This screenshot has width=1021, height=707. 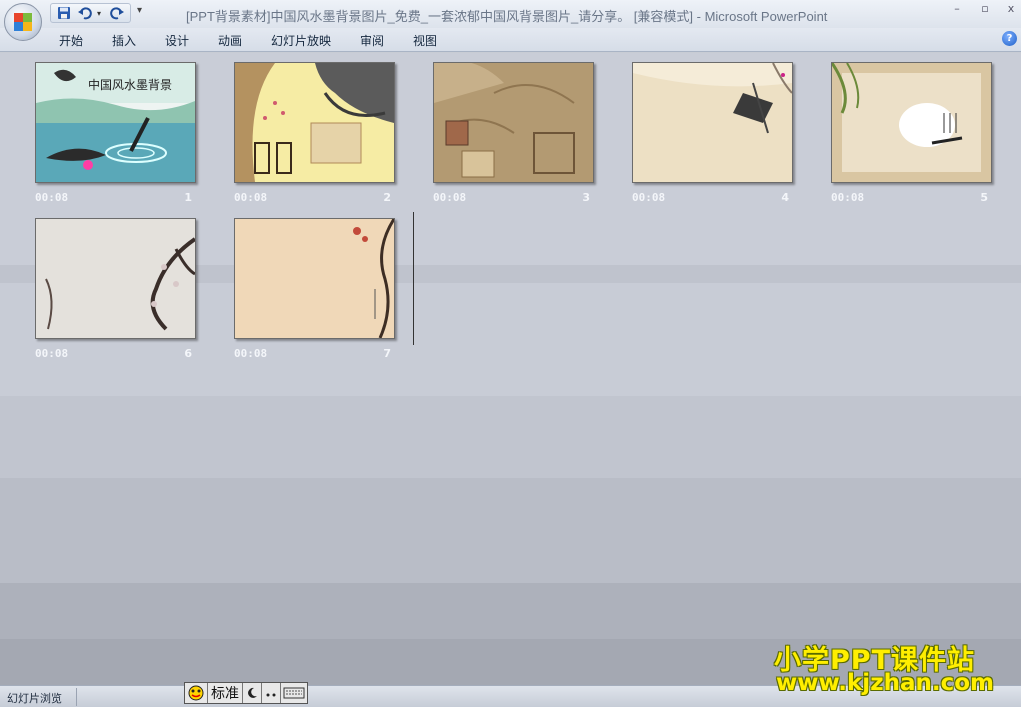 I want to click on office-button, so click(x=23, y=22).